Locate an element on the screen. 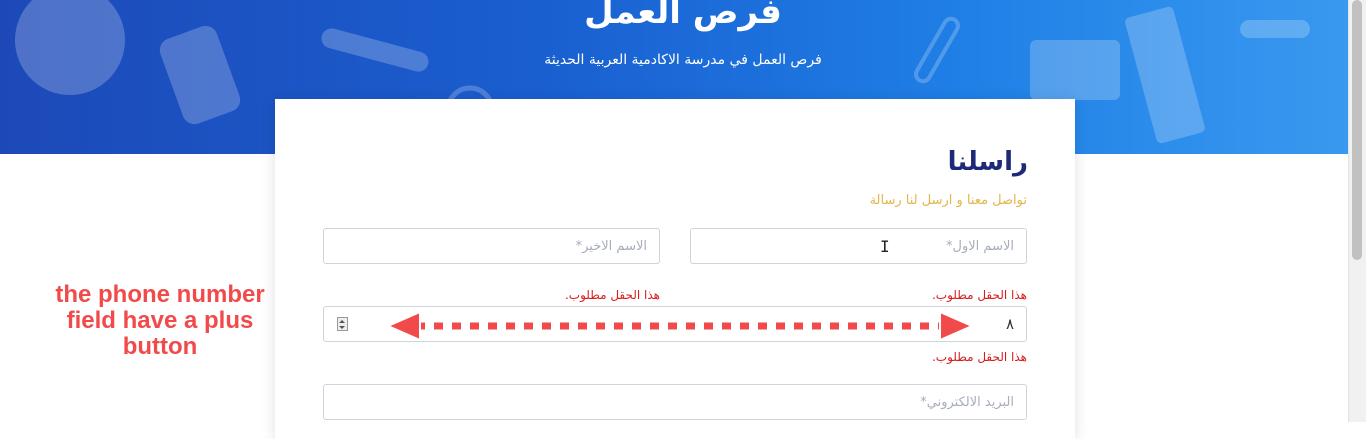 The image size is (1366, 439). annotation-line-1: the phone number is located at coordinates (160, 294).